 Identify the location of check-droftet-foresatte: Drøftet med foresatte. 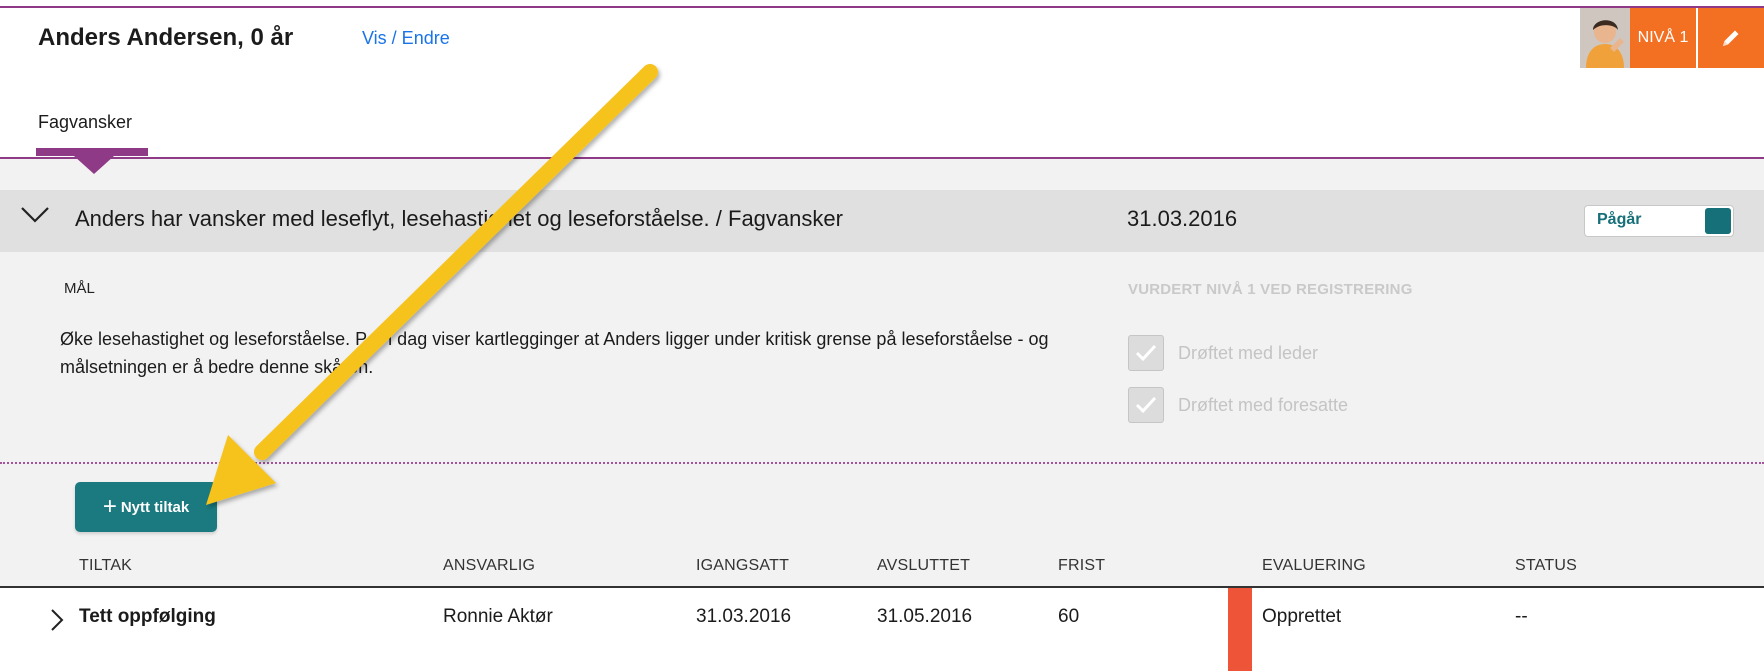
(1238, 405).